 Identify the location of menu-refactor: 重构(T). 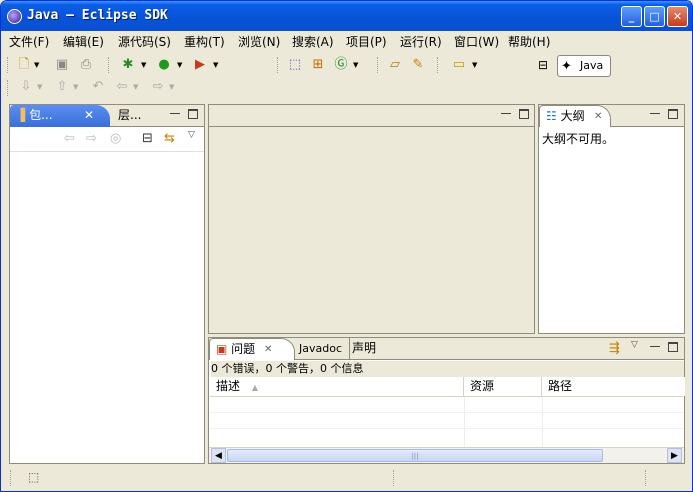
(204, 41).